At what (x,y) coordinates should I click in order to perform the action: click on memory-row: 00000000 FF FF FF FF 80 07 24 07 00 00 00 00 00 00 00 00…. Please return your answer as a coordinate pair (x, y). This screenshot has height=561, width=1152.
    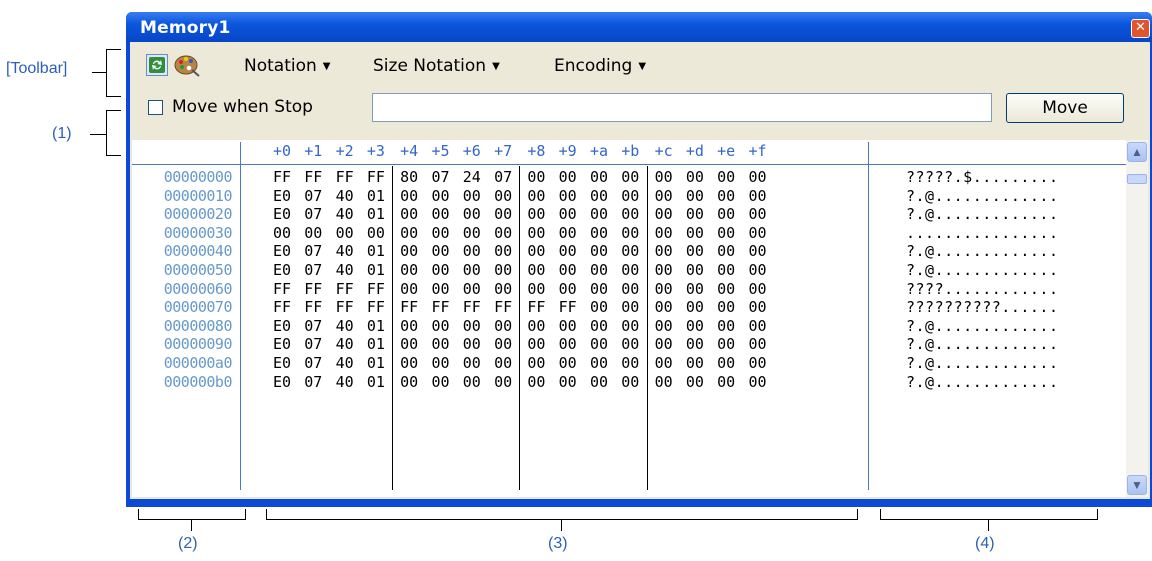
    Looking at the image, I should click on (629, 177).